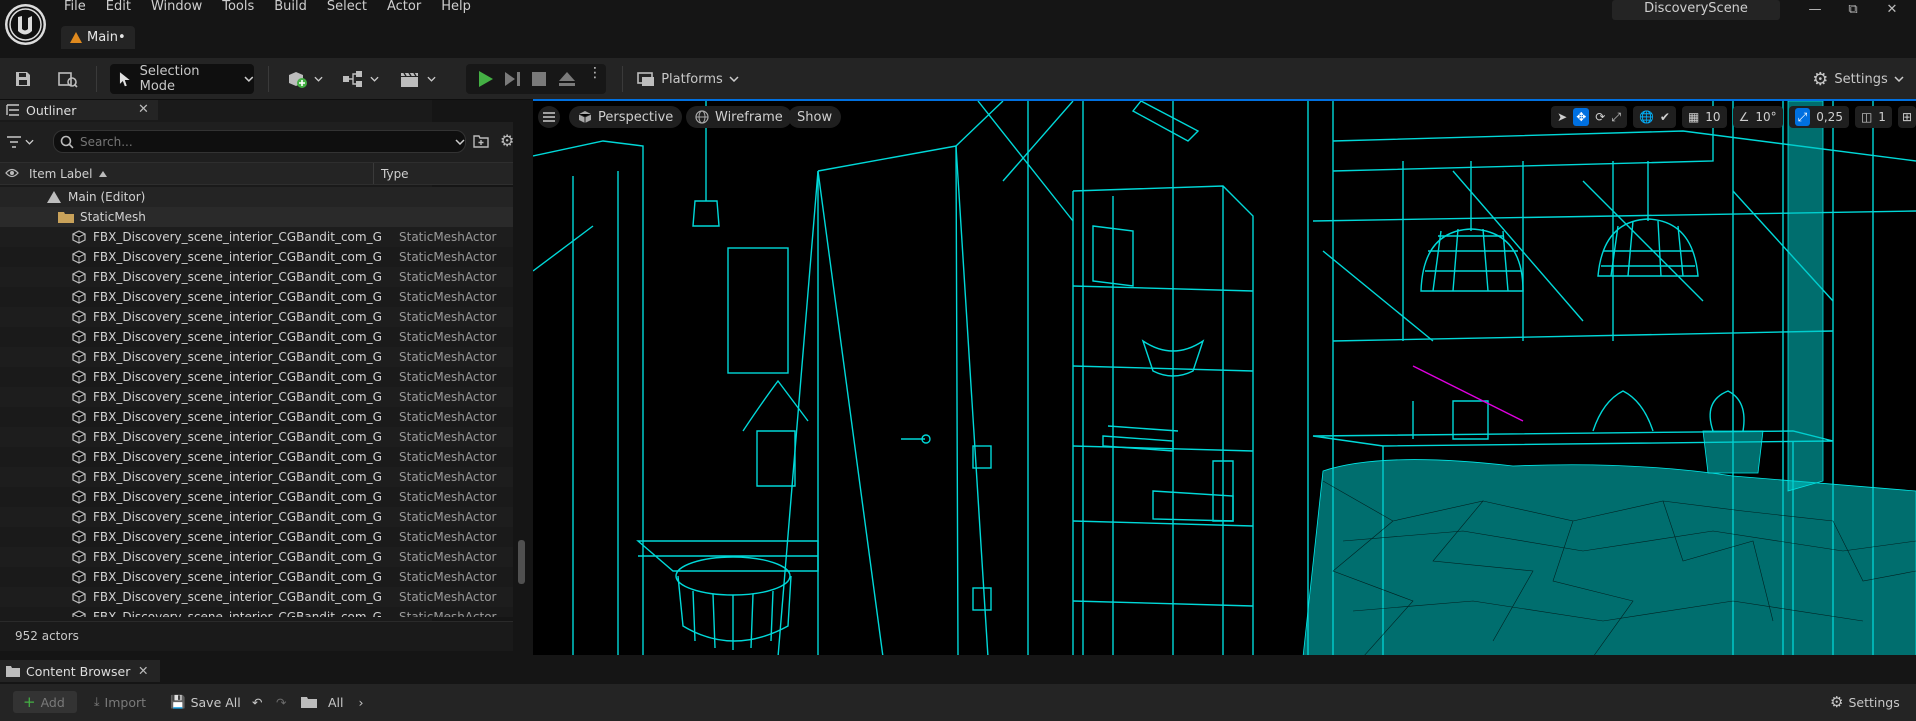  Describe the element at coordinates (124, 79) in the screenshot. I see `cursor-icon` at that location.